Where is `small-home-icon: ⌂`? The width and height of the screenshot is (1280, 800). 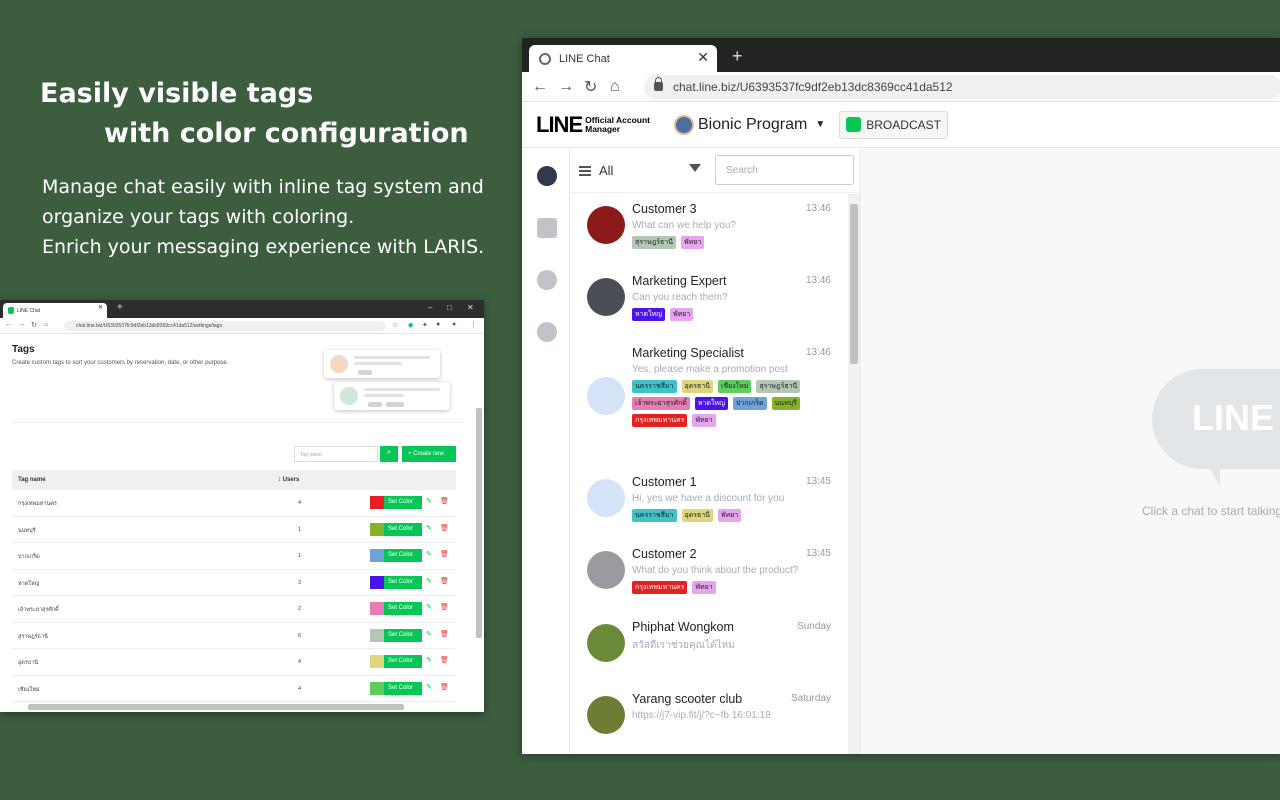 small-home-icon: ⌂ is located at coordinates (46, 324).